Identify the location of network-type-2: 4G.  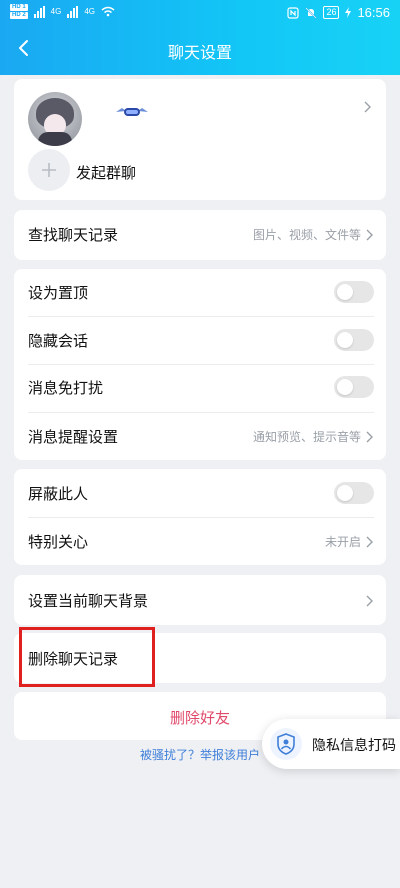
(90, 11).